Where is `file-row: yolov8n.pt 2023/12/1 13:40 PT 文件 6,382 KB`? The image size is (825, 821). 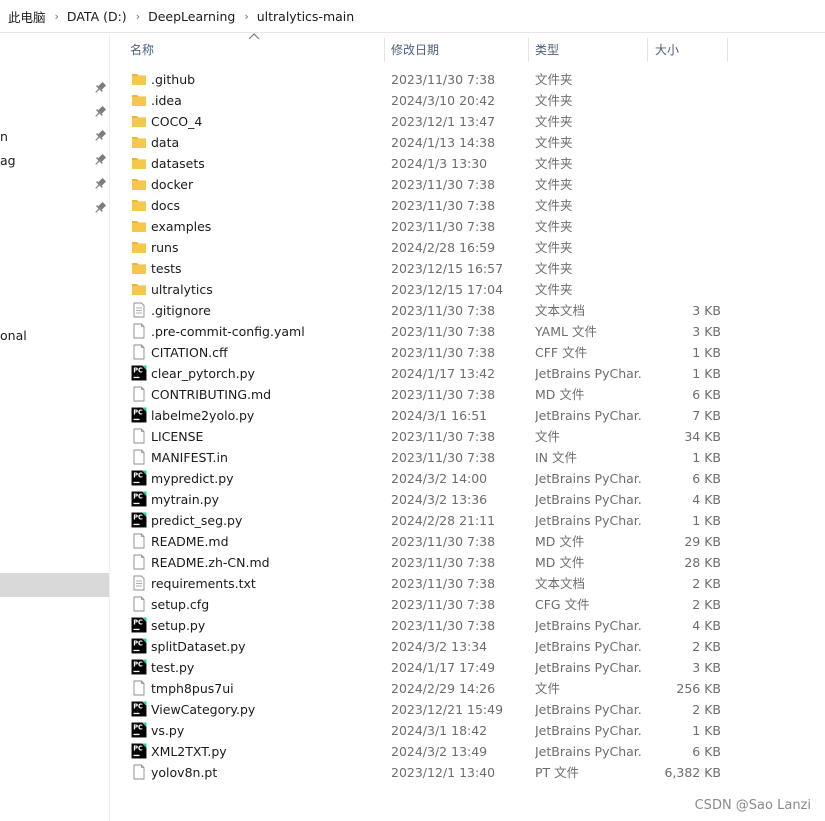
file-row: yolov8n.pt 2023/12/1 13:40 PT 文件 6,382 KB is located at coordinates (467, 772).